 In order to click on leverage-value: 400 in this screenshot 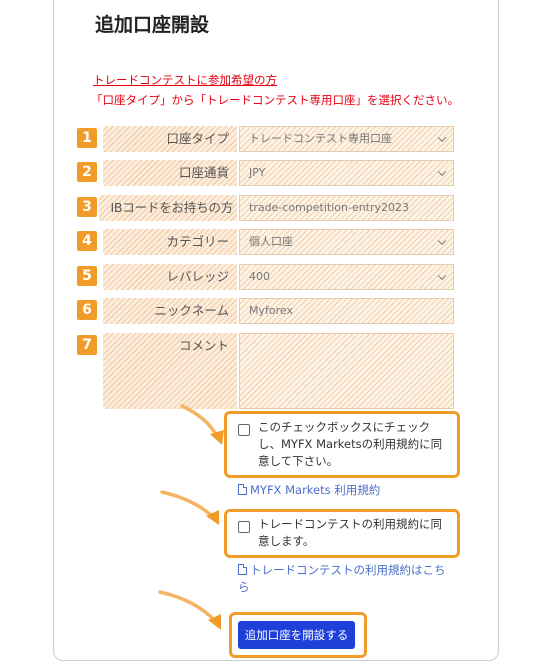, I will do `click(259, 276)`.